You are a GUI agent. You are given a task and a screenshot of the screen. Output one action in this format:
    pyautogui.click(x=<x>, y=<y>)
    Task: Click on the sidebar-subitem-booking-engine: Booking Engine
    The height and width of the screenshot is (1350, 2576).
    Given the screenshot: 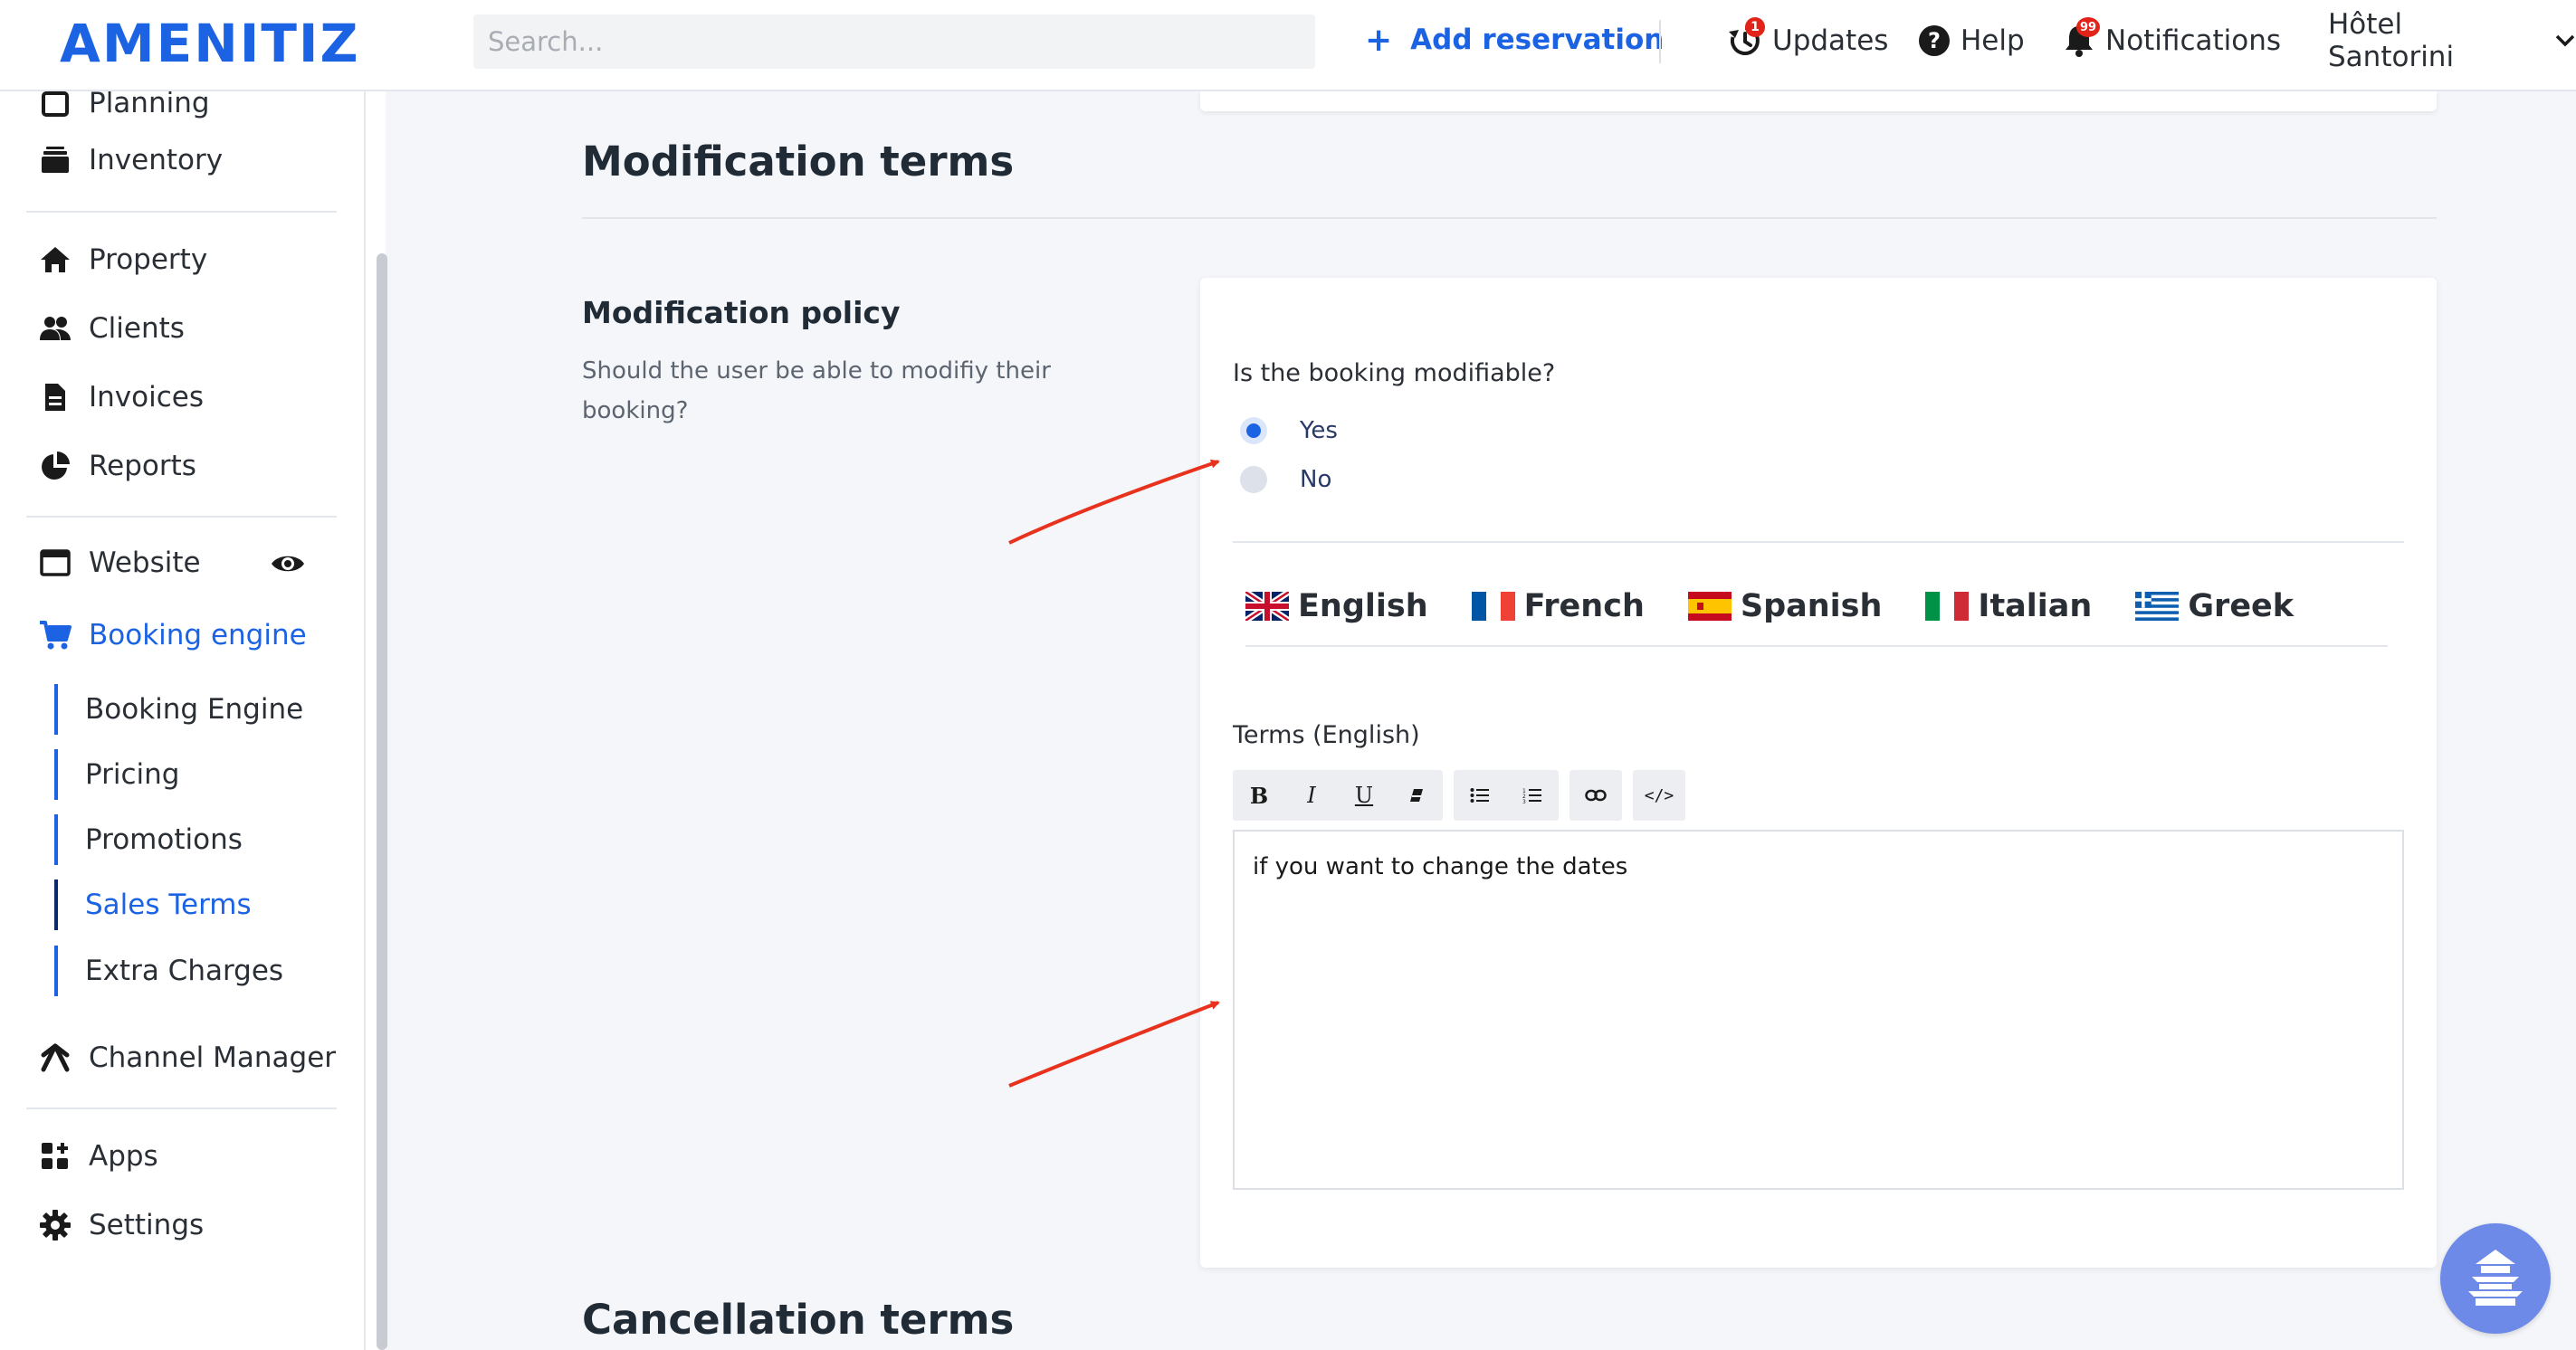 What is the action you would take?
    pyautogui.click(x=179, y=710)
    